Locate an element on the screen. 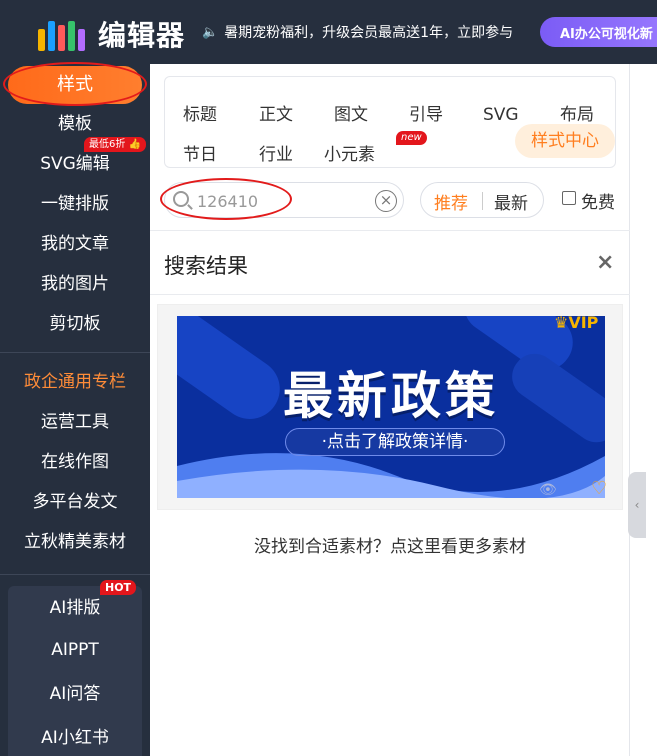  sidebar-item-clipboard: 剪切板 is located at coordinates (75, 324).